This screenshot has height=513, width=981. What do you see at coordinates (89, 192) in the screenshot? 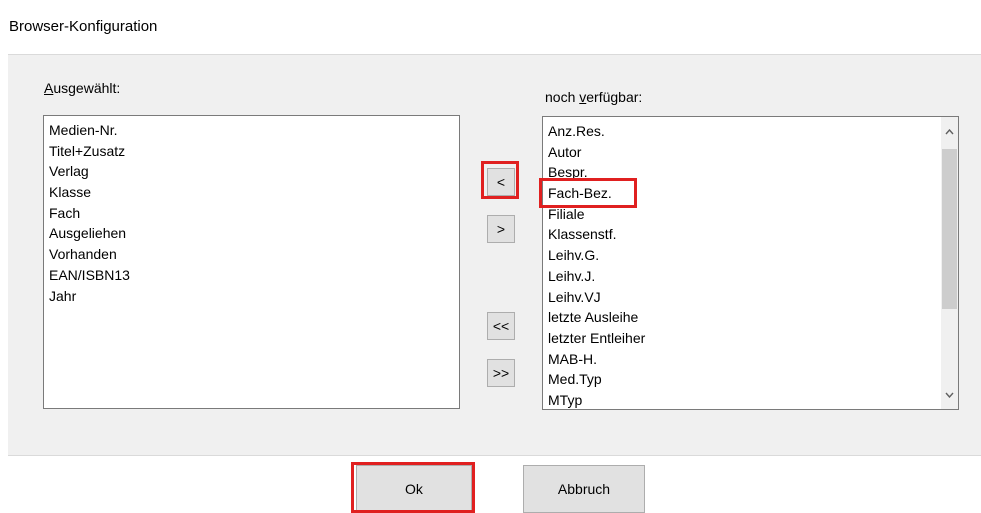
I see `list-item: Klasse` at bounding box center [89, 192].